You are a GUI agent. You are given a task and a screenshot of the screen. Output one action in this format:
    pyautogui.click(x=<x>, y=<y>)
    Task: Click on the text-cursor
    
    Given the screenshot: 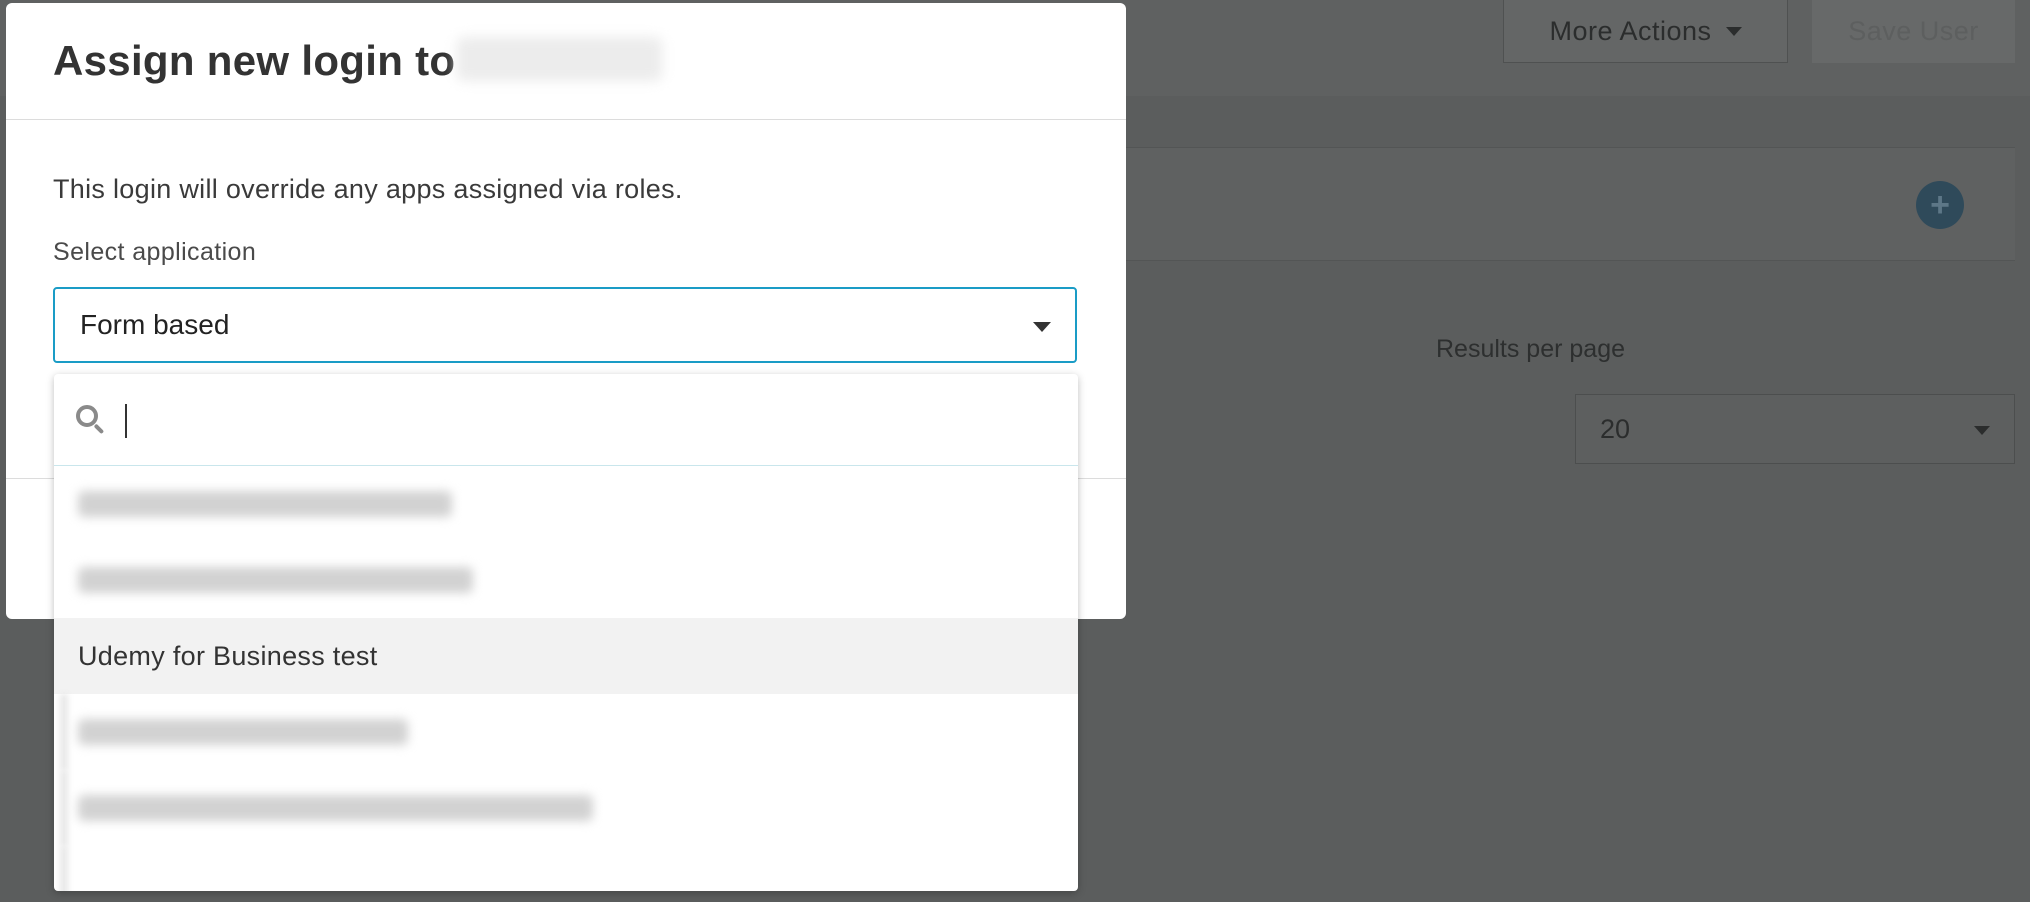 What is the action you would take?
    pyautogui.click(x=126, y=421)
    